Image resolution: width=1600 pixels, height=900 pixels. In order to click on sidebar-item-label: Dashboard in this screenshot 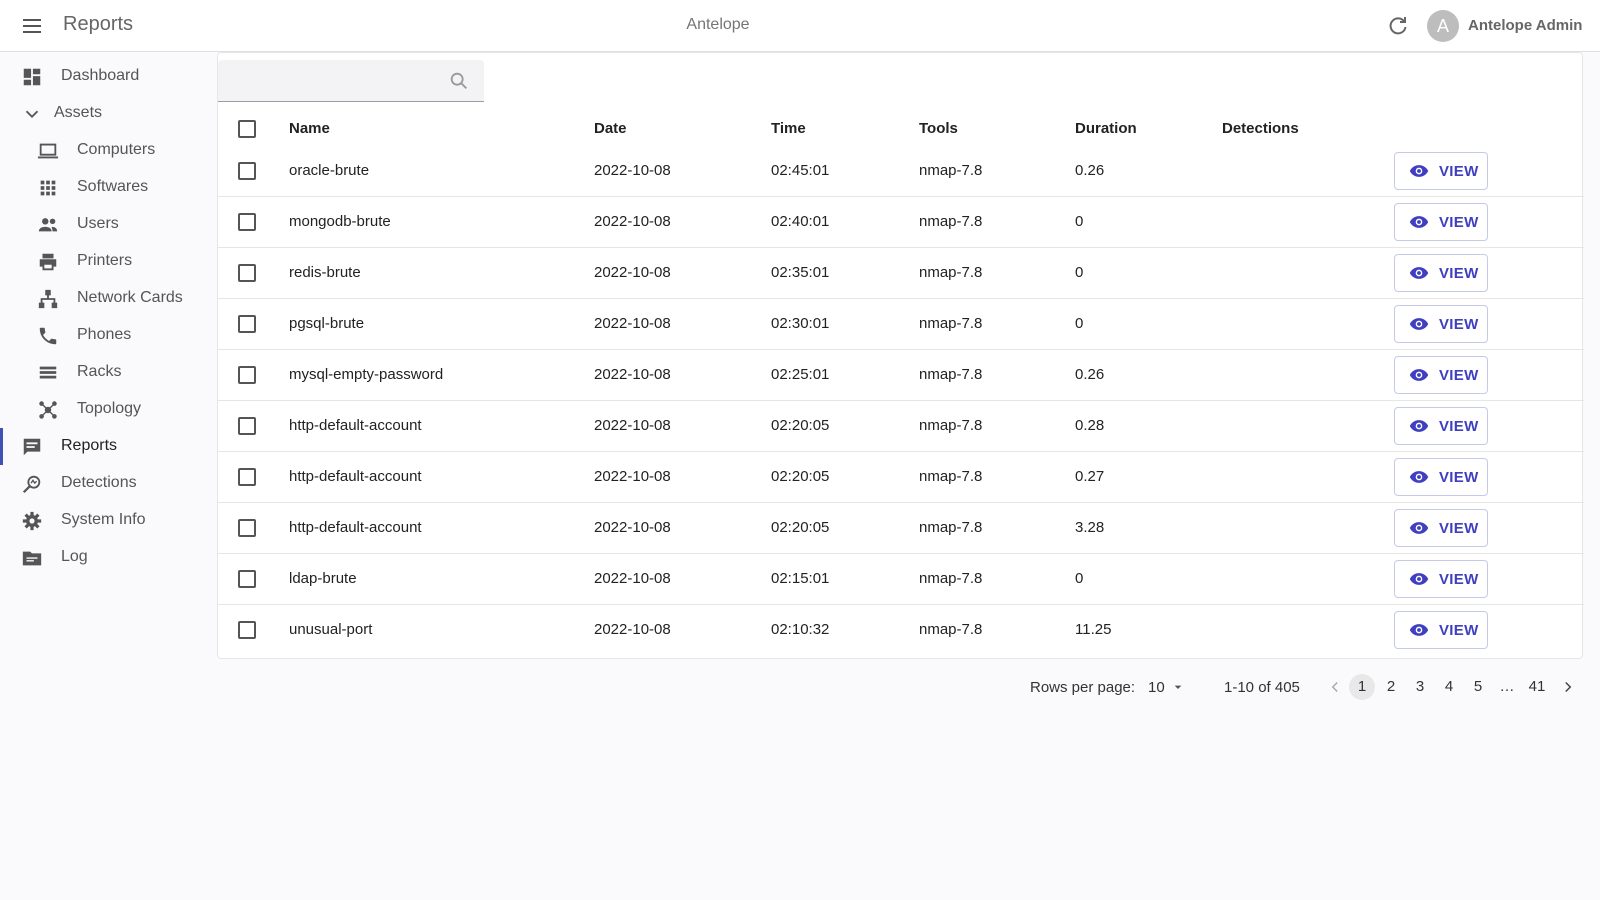, I will do `click(100, 75)`.